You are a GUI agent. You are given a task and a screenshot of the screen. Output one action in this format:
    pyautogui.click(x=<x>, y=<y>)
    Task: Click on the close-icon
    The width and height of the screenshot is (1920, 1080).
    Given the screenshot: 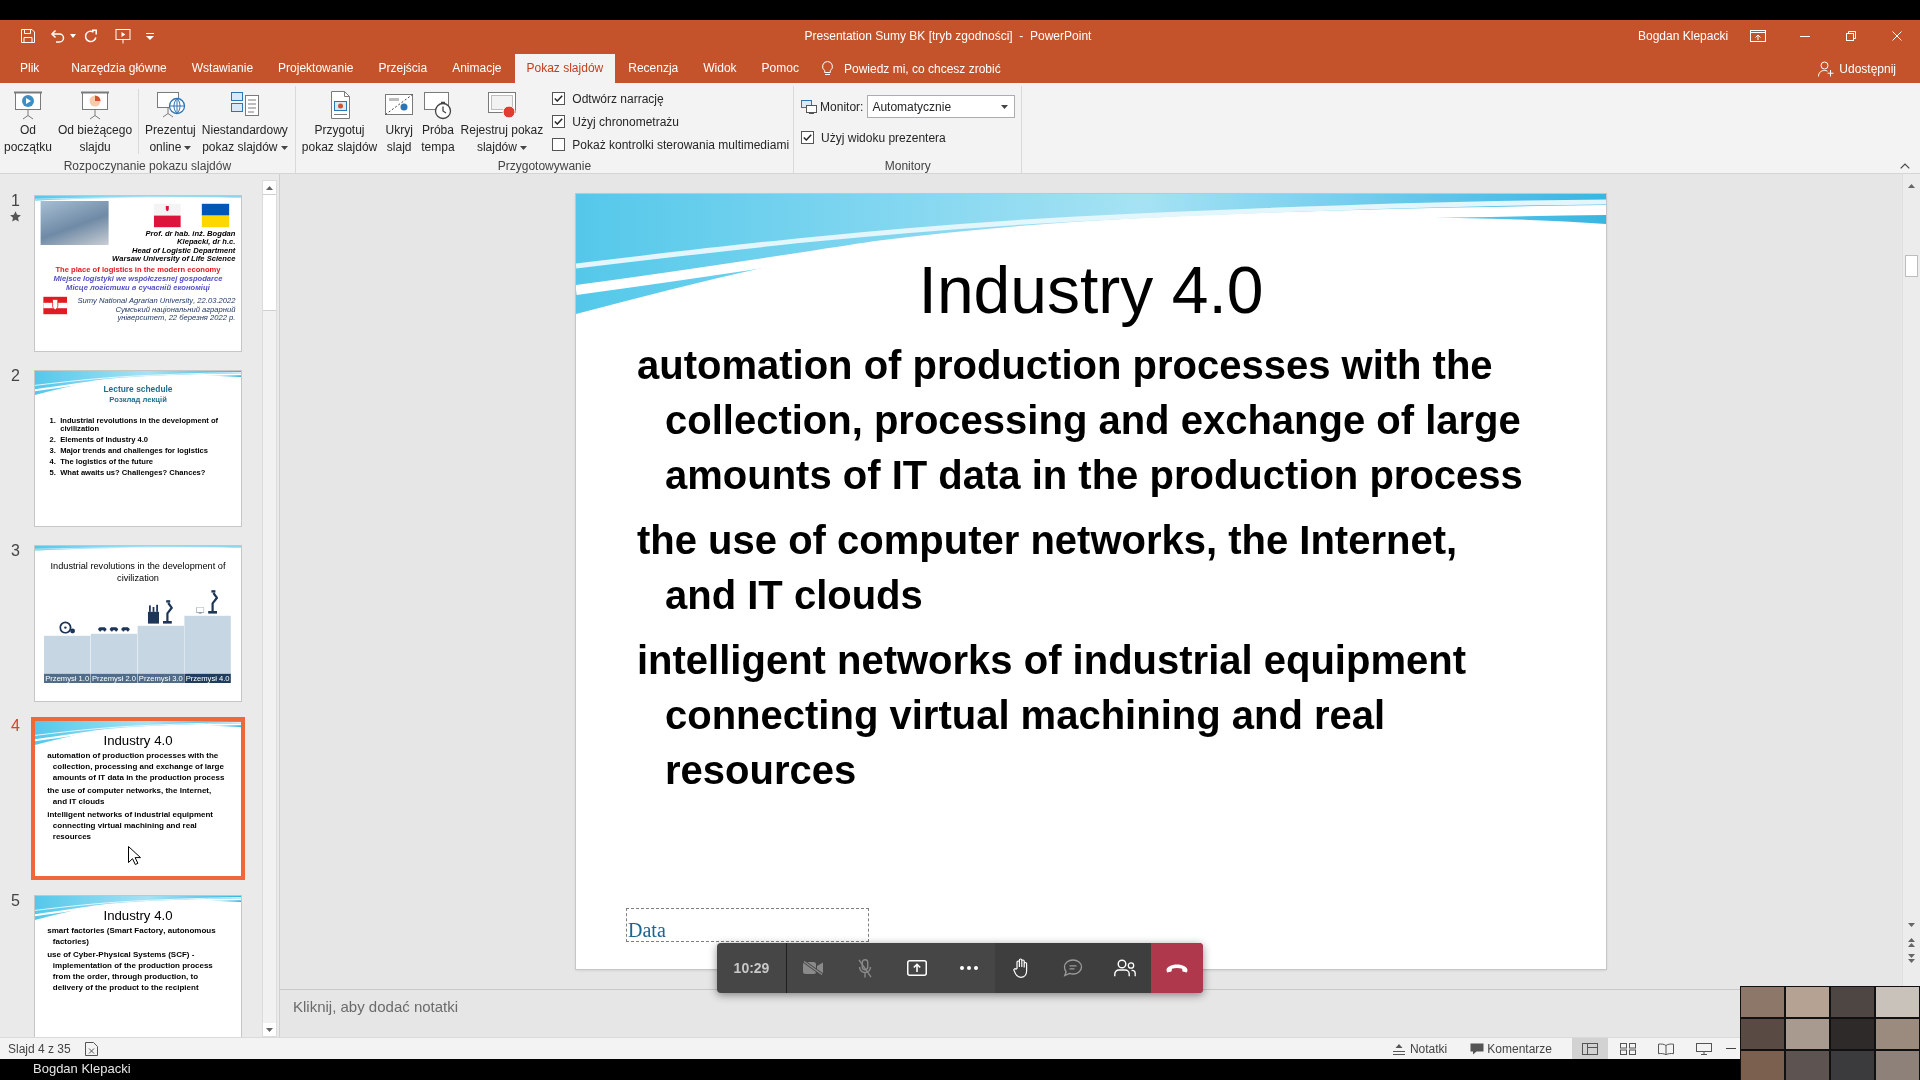 What is the action you would take?
    pyautogui.click(x=1897, y=36)
    